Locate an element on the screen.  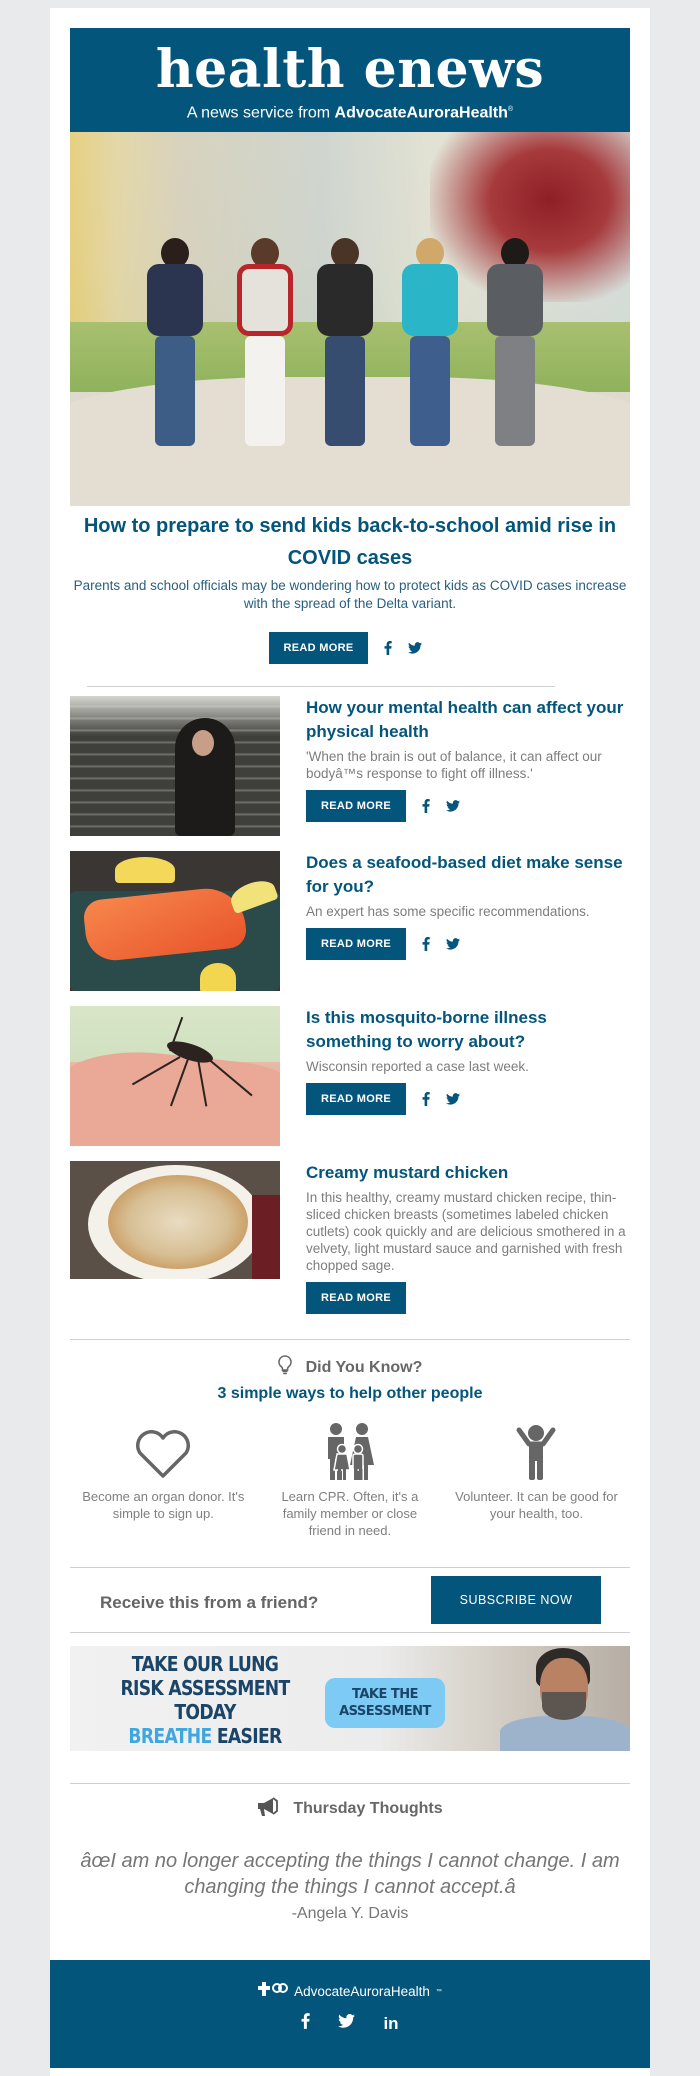
did-you-know-heading: Did You Know? is located at coordinates (350, 1368).